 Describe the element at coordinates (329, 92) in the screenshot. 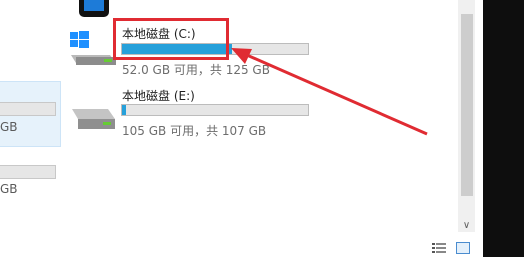

I see `annotation-arrow` at that location.